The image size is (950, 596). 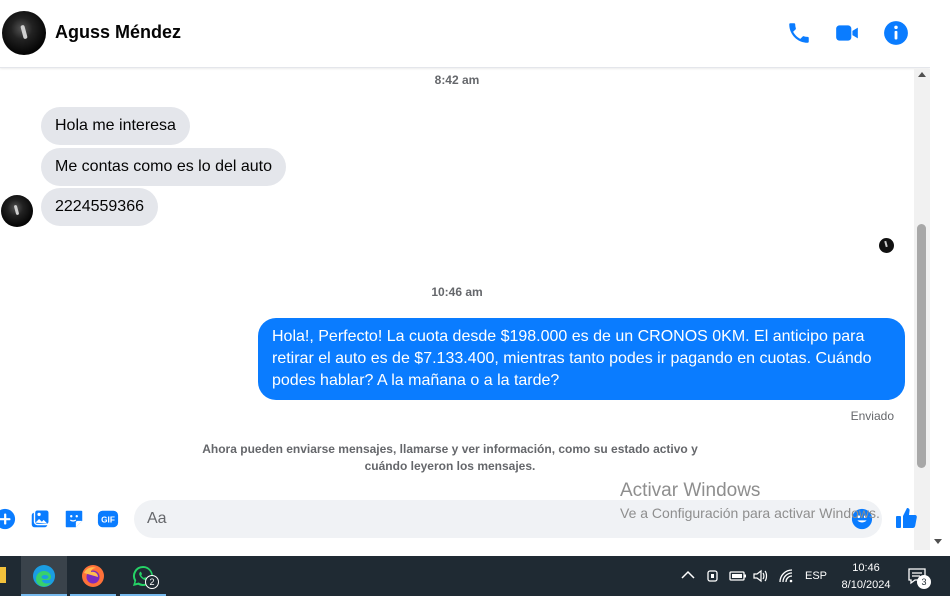 What do you see at coordinates (921, 346) in the screenshot?
I see `scrollbar-thumb` at bounding box center [921, 346].